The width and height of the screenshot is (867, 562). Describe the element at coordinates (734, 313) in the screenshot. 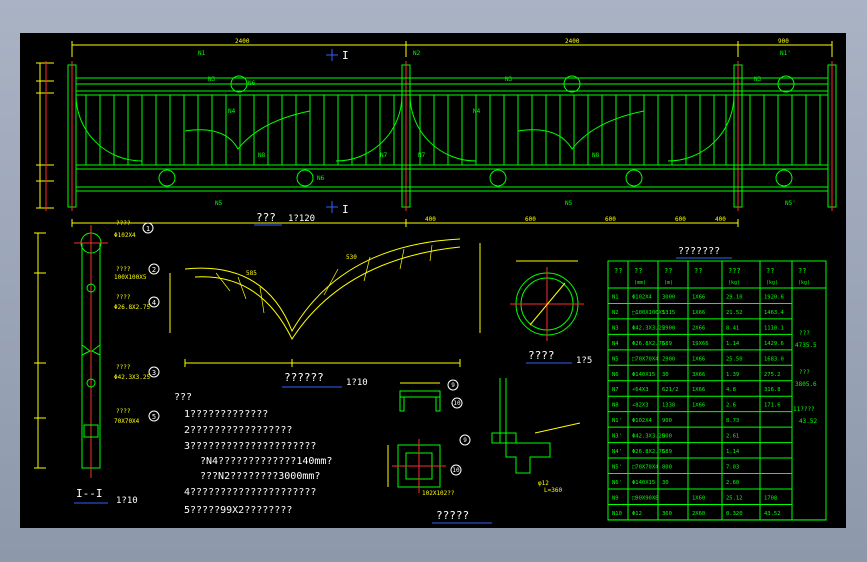

I see `table-cell: 21.52` at that location.